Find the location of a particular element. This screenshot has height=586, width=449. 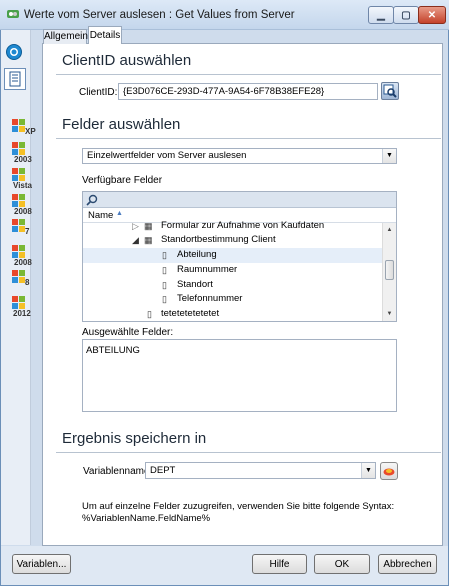

variable-name-combo: DEPT ▼ is located at coordinates (260, 470).